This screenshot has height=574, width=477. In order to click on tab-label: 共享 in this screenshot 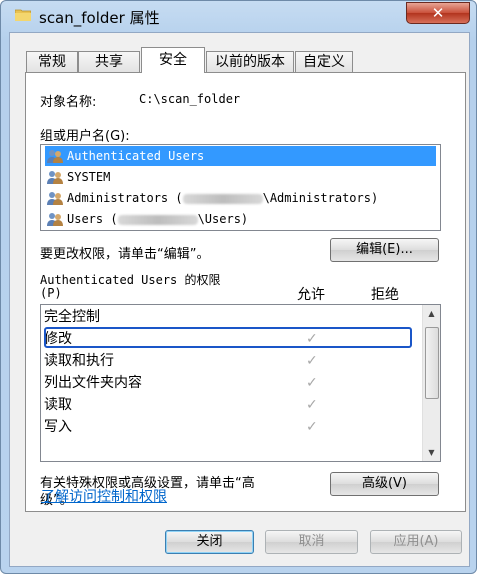, I will do `click(109, 62)`.